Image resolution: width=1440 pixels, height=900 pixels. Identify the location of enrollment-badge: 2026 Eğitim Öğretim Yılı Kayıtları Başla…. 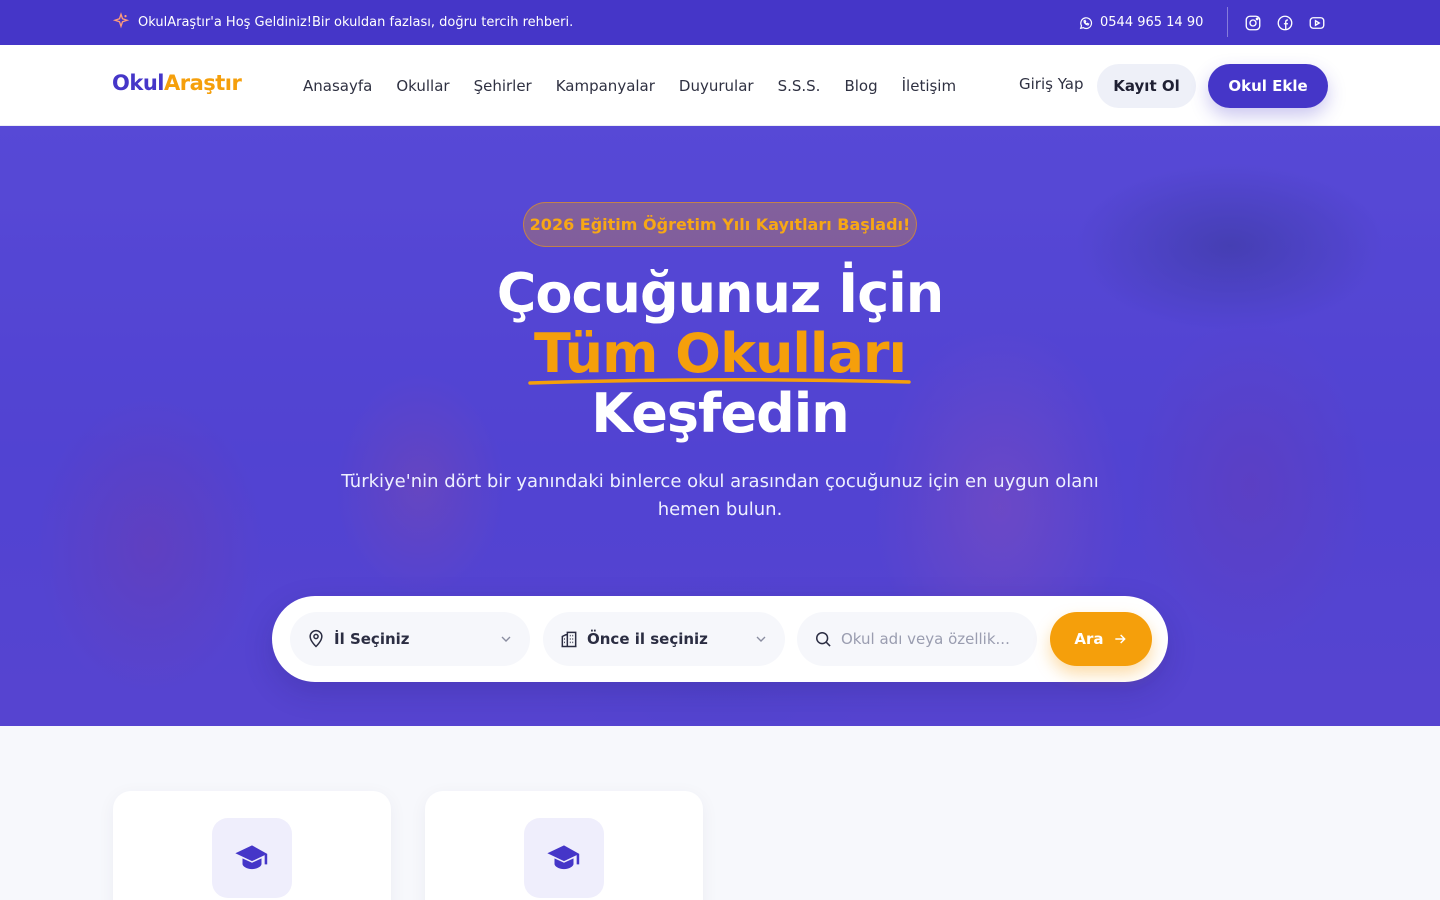
(720, 224).